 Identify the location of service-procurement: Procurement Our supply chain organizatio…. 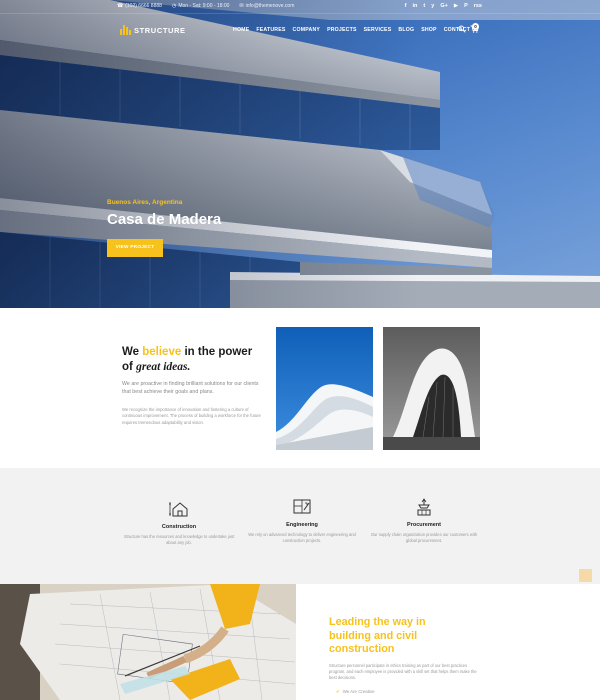
(424, 521).